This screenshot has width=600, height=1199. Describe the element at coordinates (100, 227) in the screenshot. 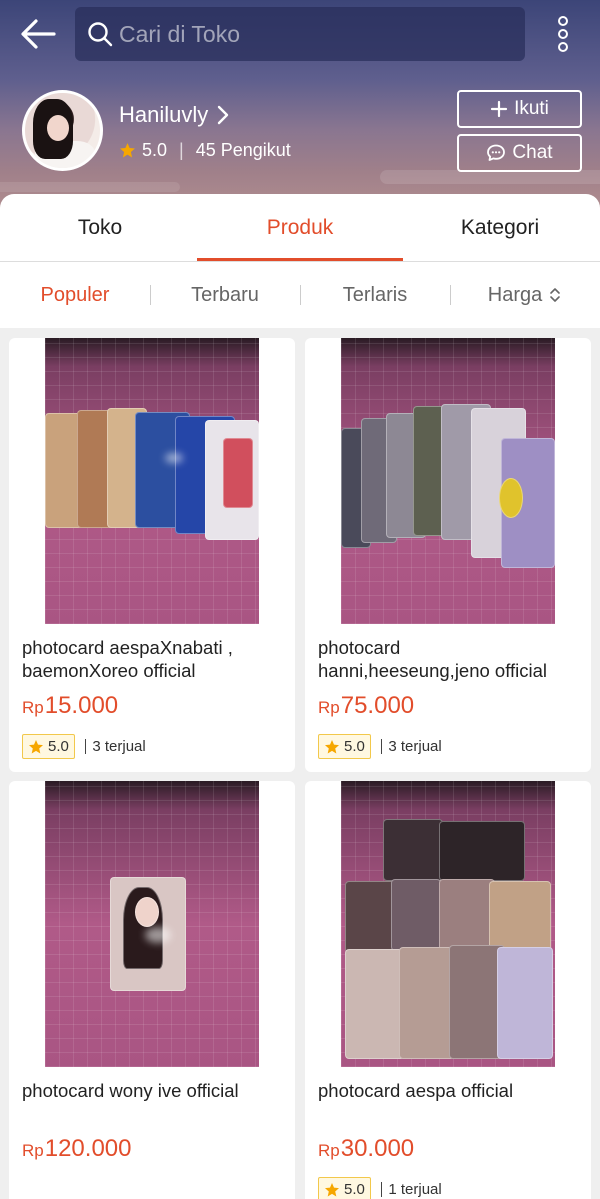

I see `tab-toko: Toko` at that location.